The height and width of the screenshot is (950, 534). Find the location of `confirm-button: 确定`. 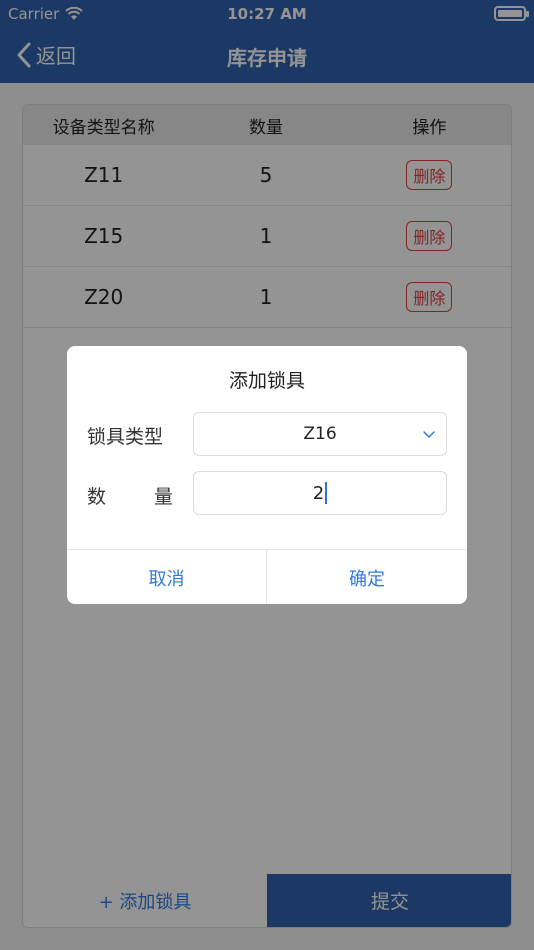

confirm-button: 确定 is located at coordinates (367, 577).